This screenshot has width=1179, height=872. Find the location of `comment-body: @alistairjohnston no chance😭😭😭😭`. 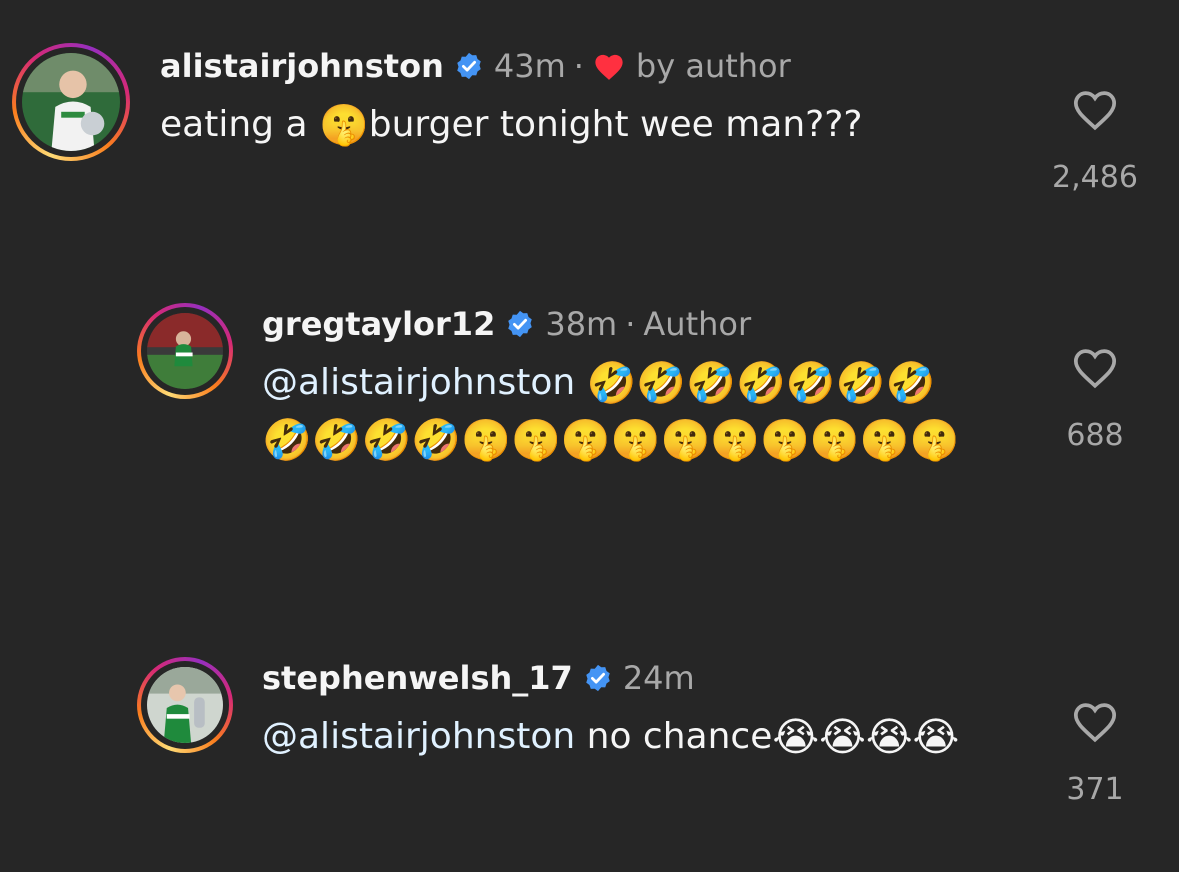

comment-body: @alistairjohnston no chance😭😭😭😭 is located at coordinates (622, 737).